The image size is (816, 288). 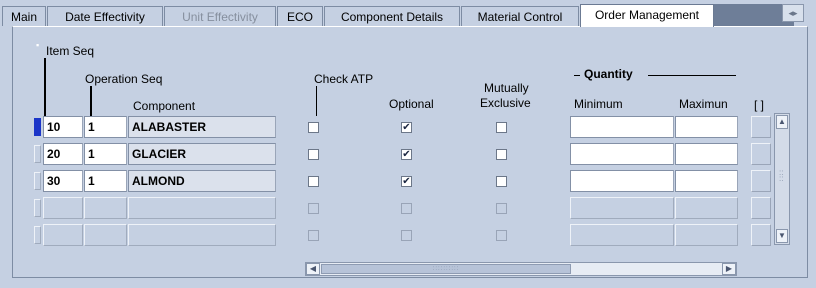 What do you see at coordinates (692, 75) in the screenshot?
I see `quantity-rule-right` at bounding box center [692, 75].